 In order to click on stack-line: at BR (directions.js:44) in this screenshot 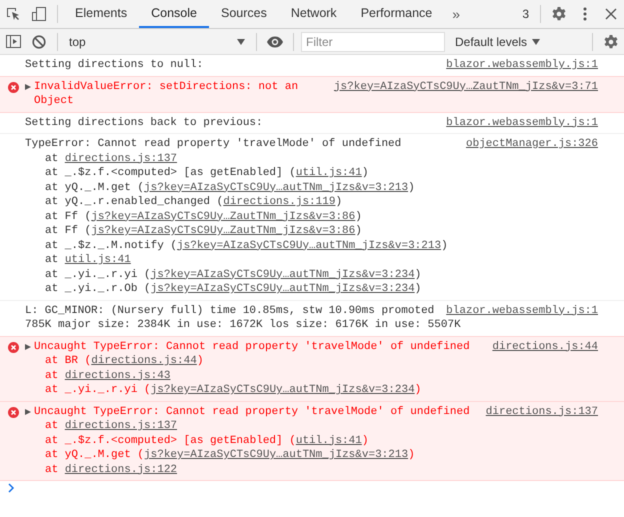, I will do `click(124, 361)`.